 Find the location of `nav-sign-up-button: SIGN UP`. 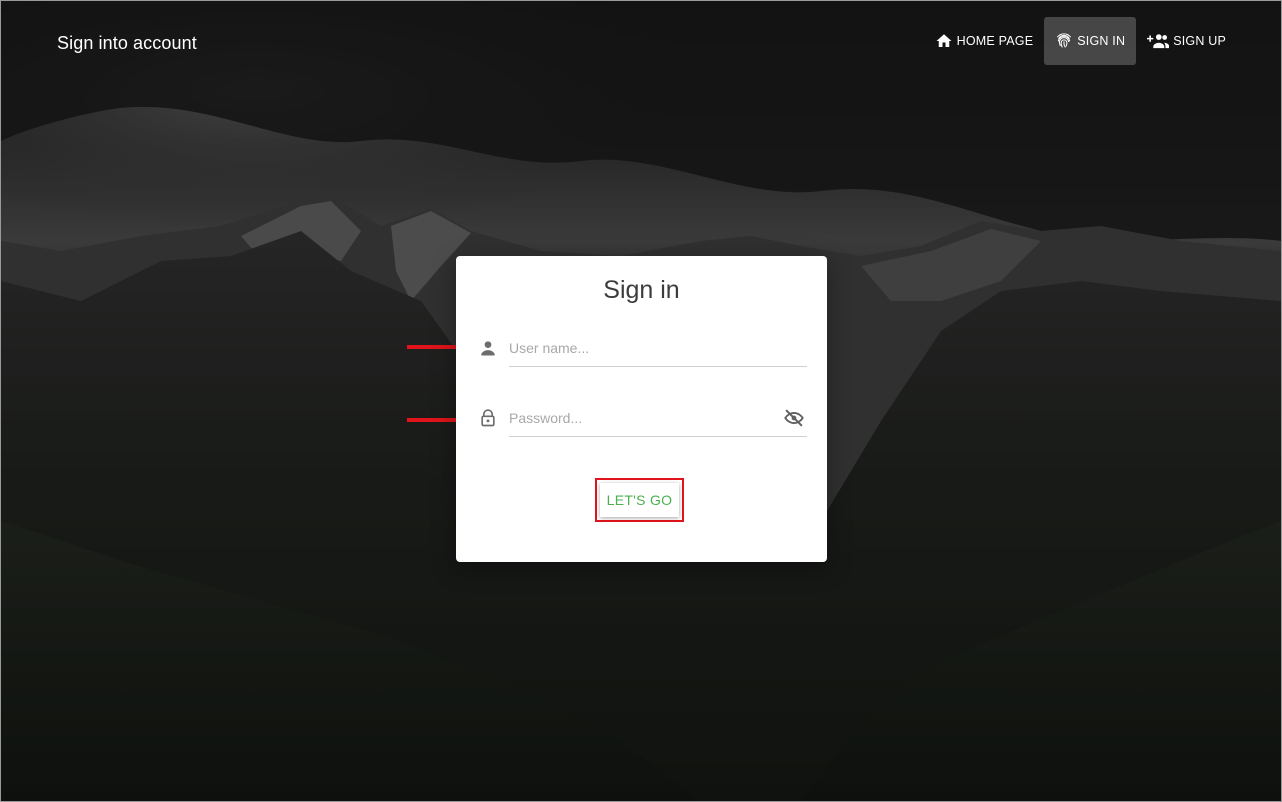

nav-sign-up-button: SIGN UP is located at coordinates (1186, 41).